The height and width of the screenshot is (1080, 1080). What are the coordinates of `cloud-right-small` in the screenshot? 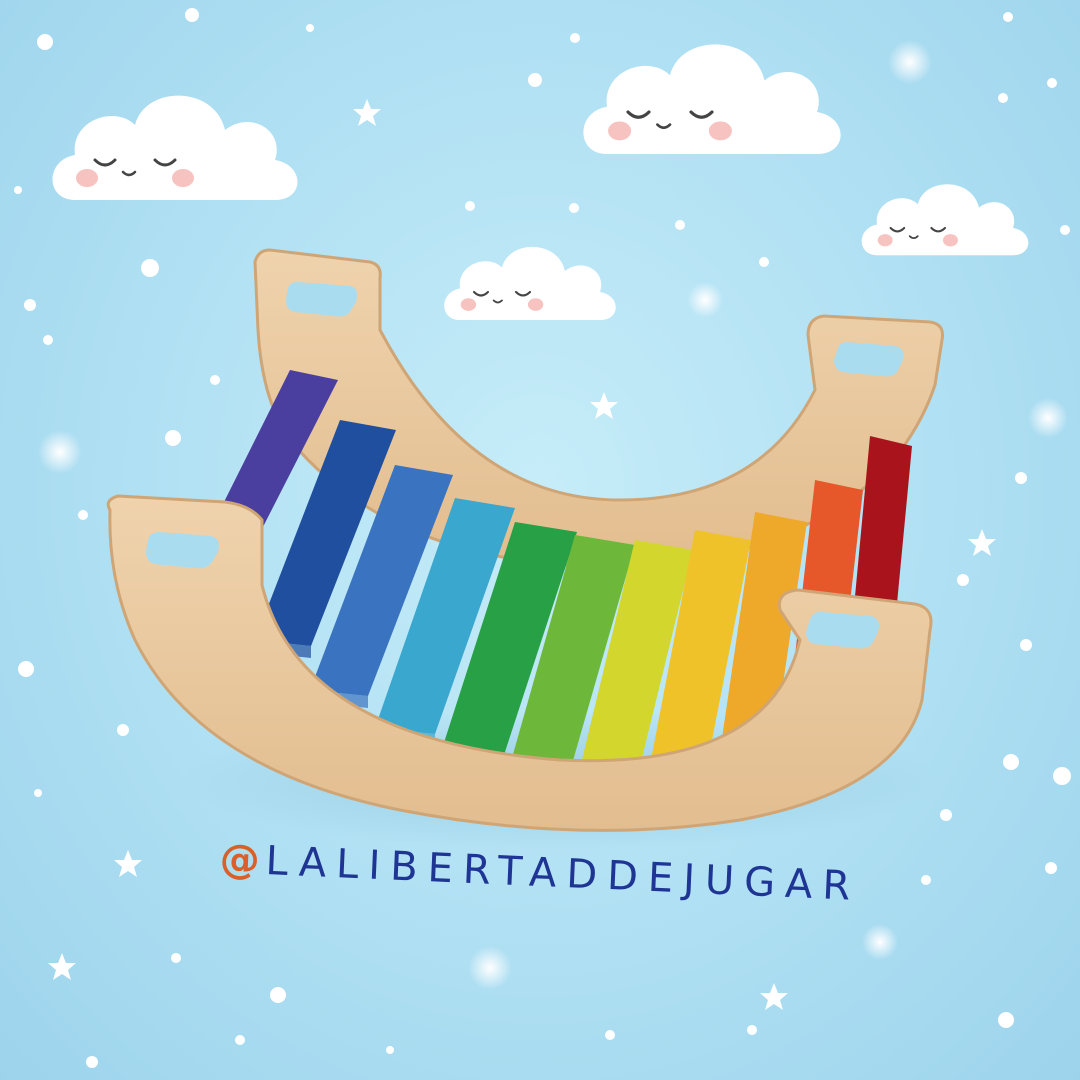 It's located at (945, 220).